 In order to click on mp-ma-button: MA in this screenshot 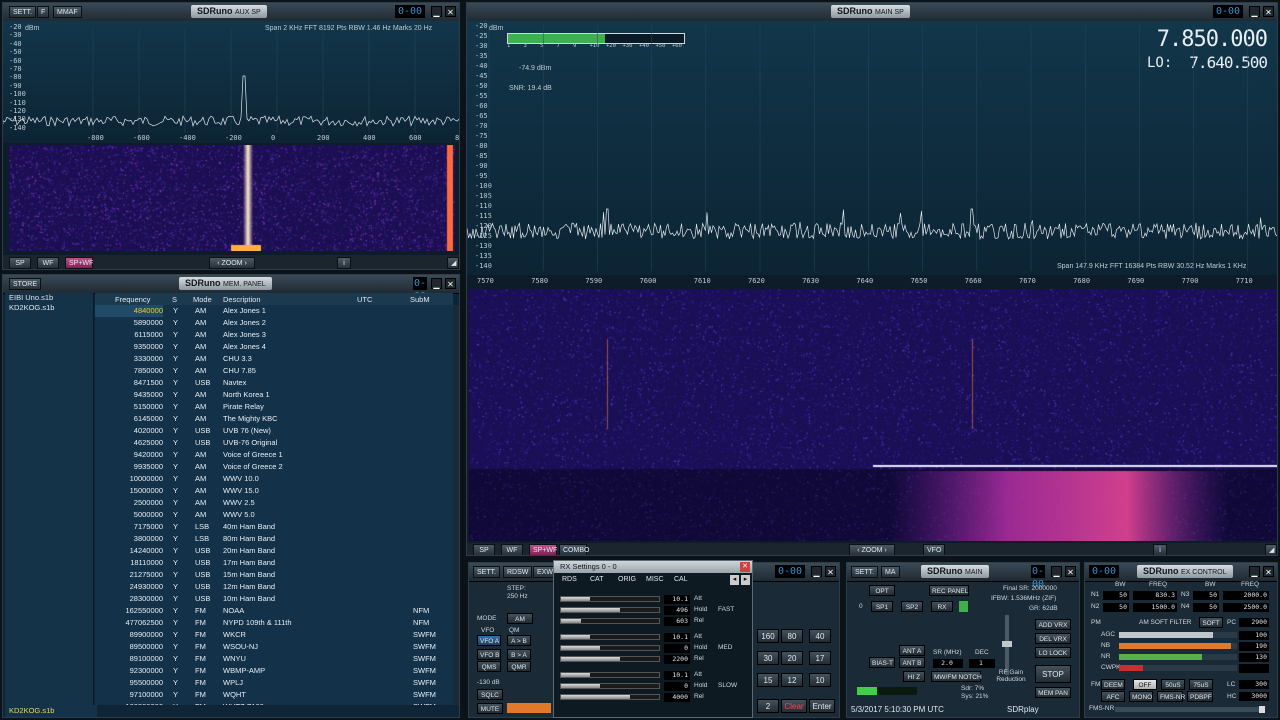, I will do `click(890, 572)`.